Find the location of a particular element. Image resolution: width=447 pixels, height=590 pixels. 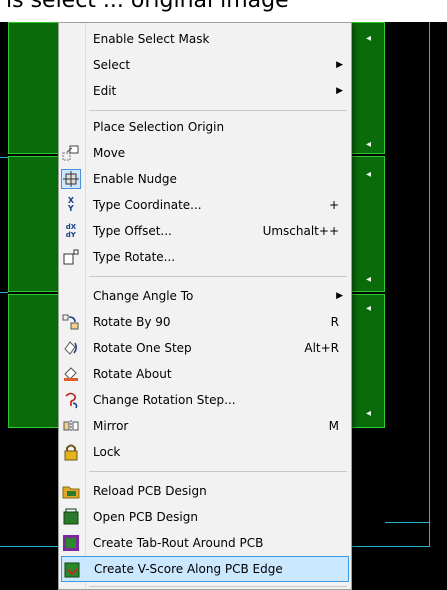

menu-item-reload-pcb-design: Reload PCB Design is located at coordinates (205, 491).